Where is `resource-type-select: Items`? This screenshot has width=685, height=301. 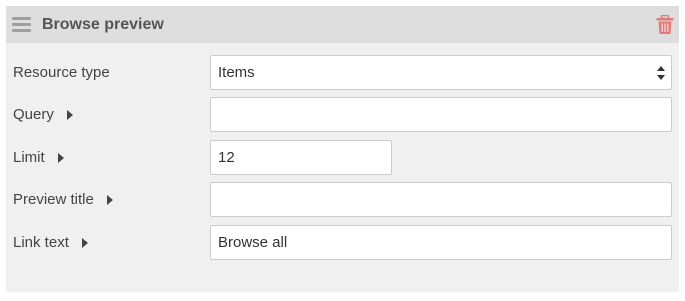
resource-type-select: Items is located at coordinates (441, 72).